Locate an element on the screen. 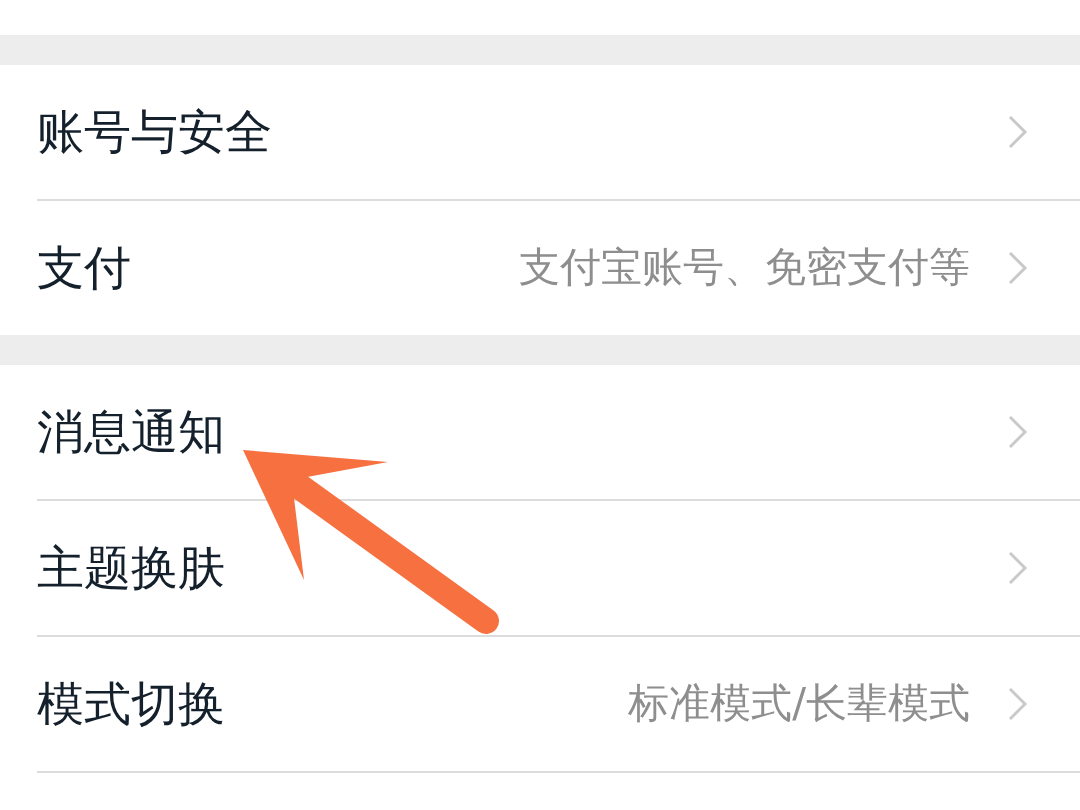 The height and width of the screenshot is (810, 1080). row-title: 账号与安全 is located at coordinates (154, 132).